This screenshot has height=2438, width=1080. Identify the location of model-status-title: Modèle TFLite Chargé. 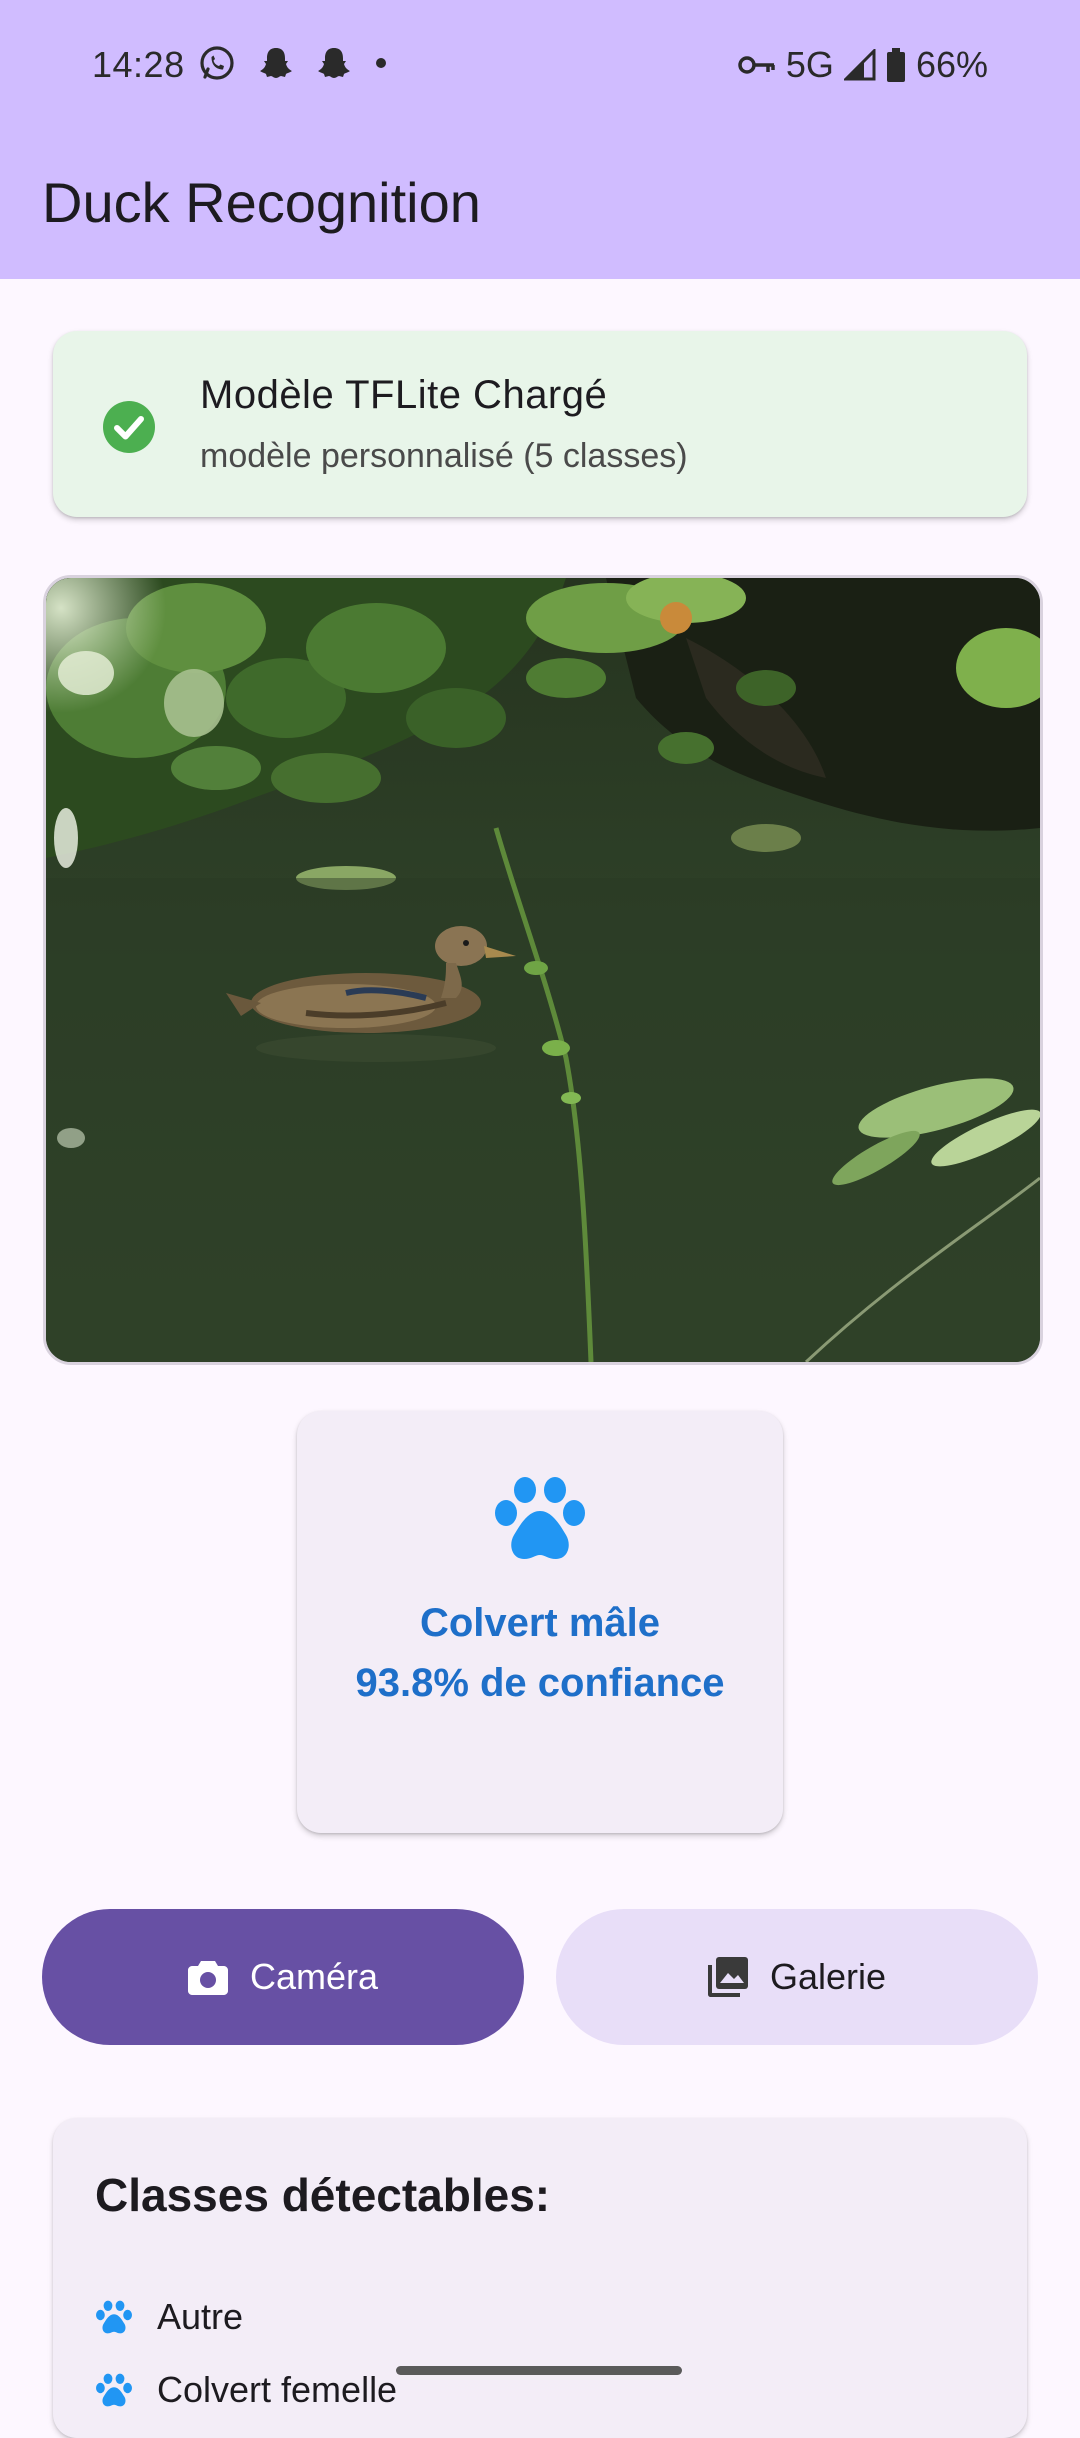
(404, 395).